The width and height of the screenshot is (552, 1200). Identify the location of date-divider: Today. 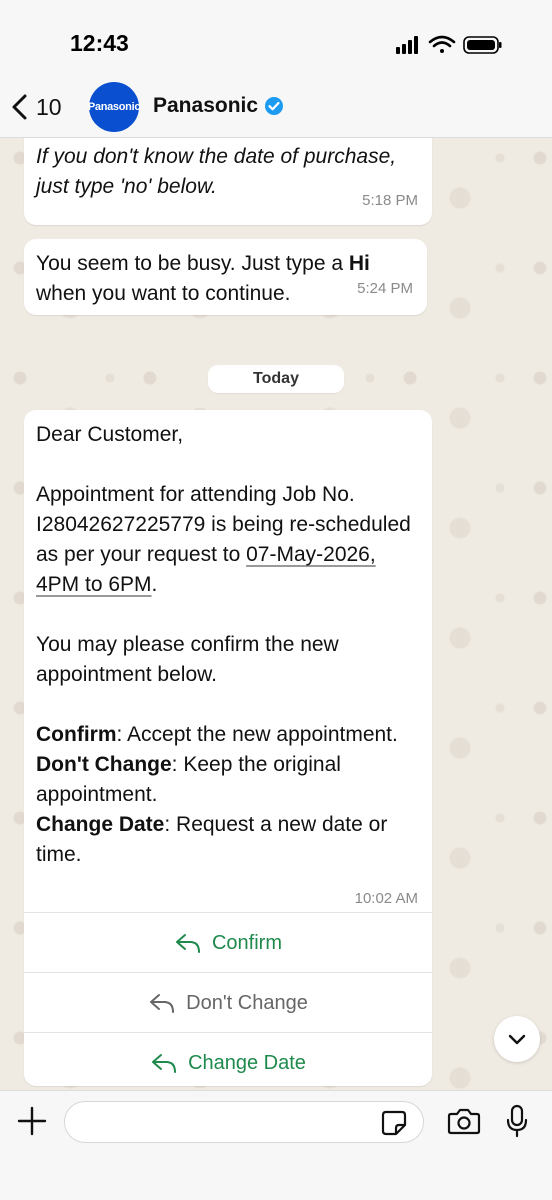
(276, 379).